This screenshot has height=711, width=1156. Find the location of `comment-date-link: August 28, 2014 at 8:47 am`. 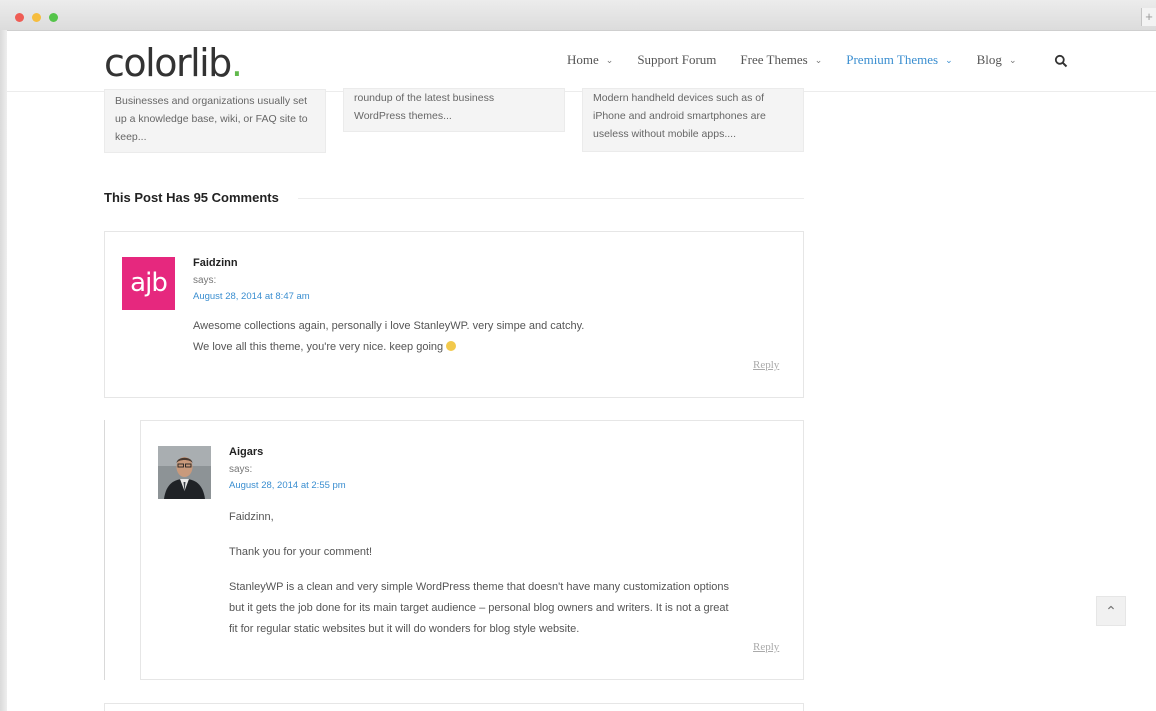

comment-date-link: August 28, 2014 at 8:47 am is located at coordinates (251, 296).